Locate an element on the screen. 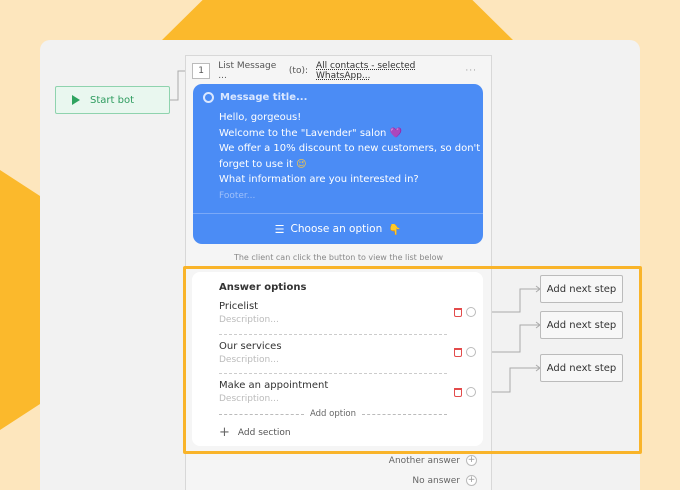  choose-option-label: Choose an option is located at coordinates (336, 229).